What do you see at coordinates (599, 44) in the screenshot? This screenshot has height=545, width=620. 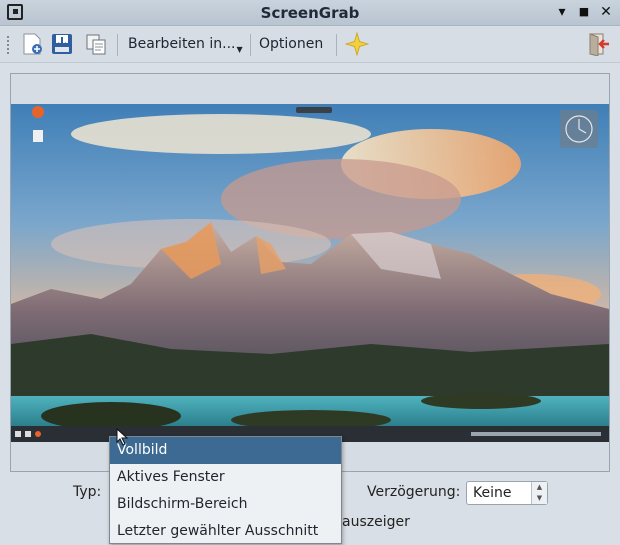 I see `exit-icon` at bounding box center [599, 44].